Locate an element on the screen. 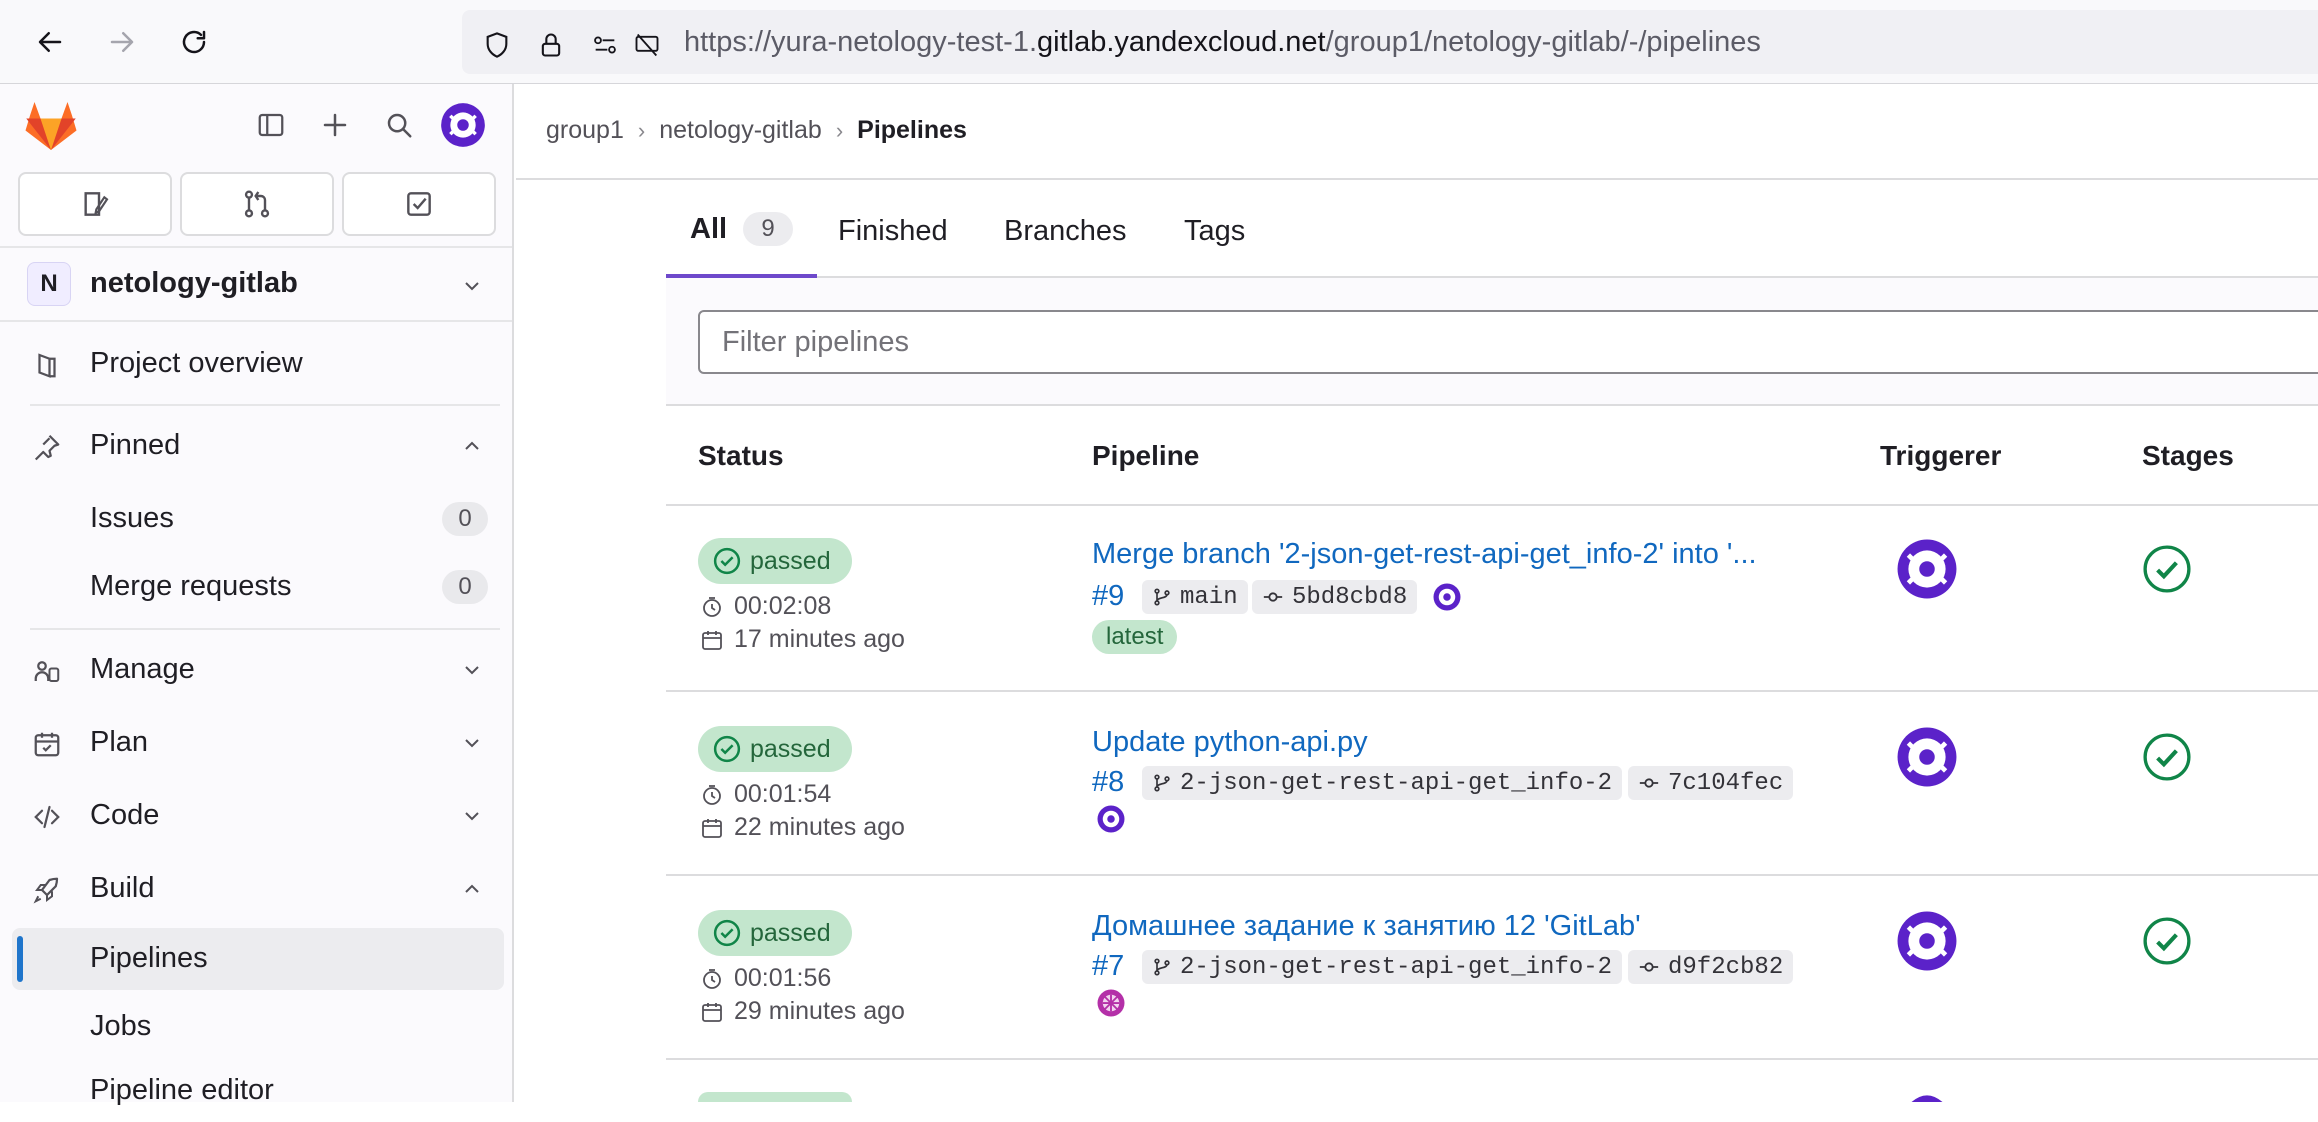 This screenshot has height=1122, width=2318. sidebar-section-label: Build is located at coordinates (122, 888).